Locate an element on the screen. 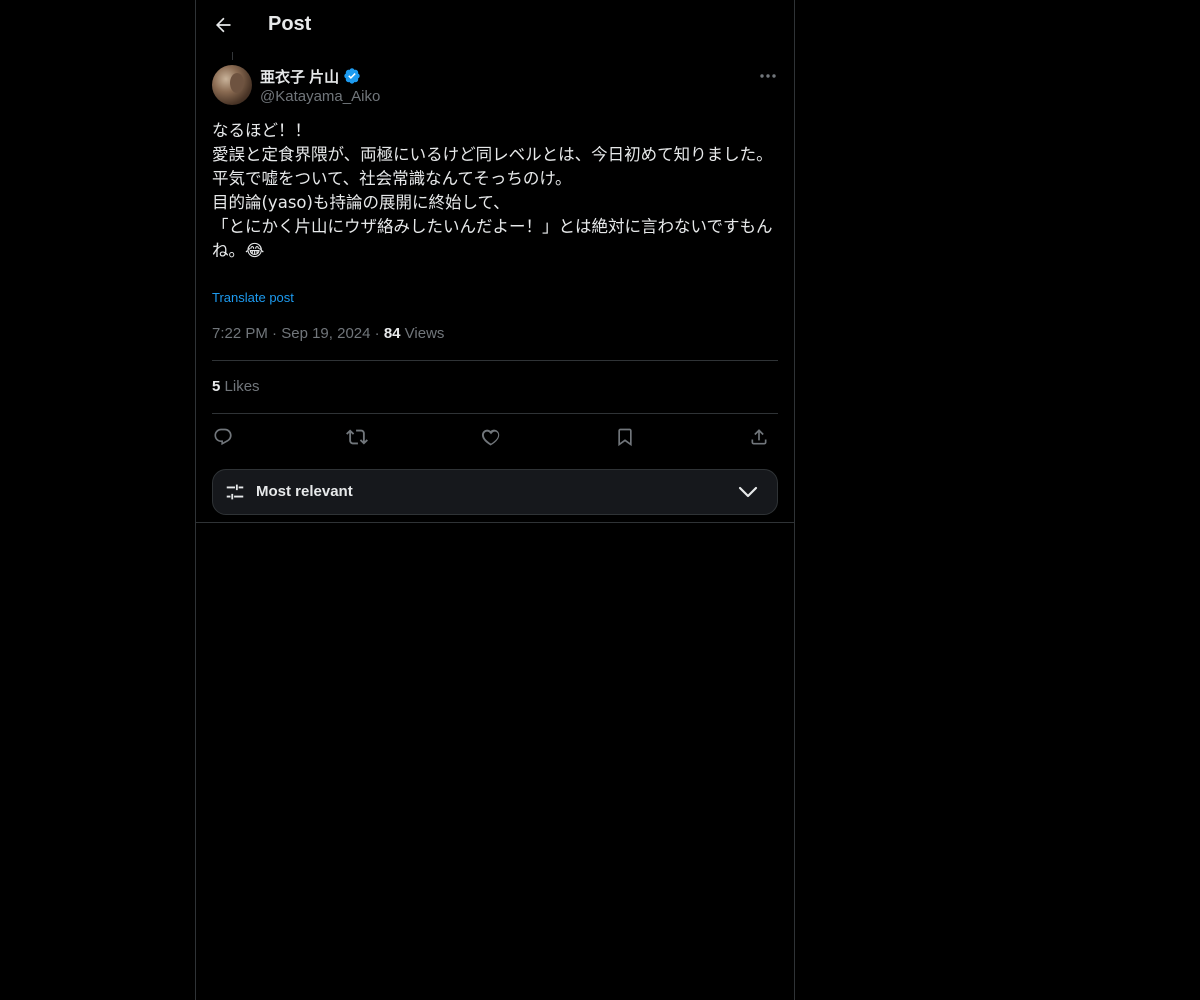 The height and width of the screenshot is (1000, 1200). share-icon is located at coordinates (759, 437).